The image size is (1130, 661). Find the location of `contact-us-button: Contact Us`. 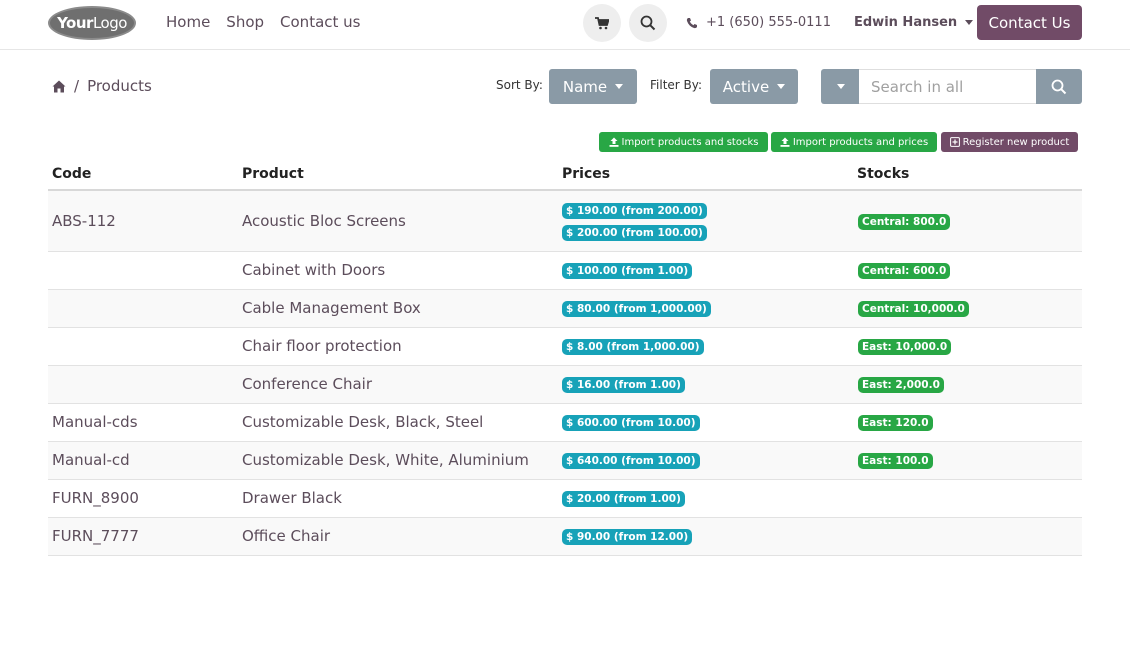

contact-us-button: Contact Us is located at coordinates (1029, 22).